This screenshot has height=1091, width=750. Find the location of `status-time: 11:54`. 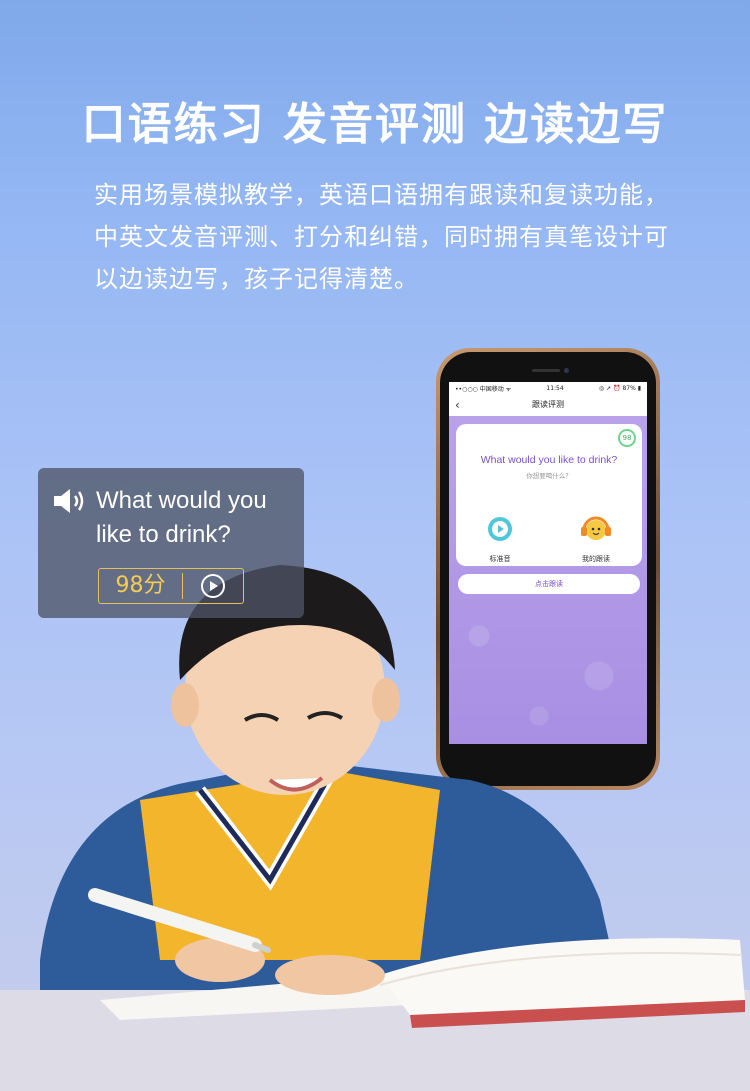

status-time: 11:54 is located at coordinates (555, 388).